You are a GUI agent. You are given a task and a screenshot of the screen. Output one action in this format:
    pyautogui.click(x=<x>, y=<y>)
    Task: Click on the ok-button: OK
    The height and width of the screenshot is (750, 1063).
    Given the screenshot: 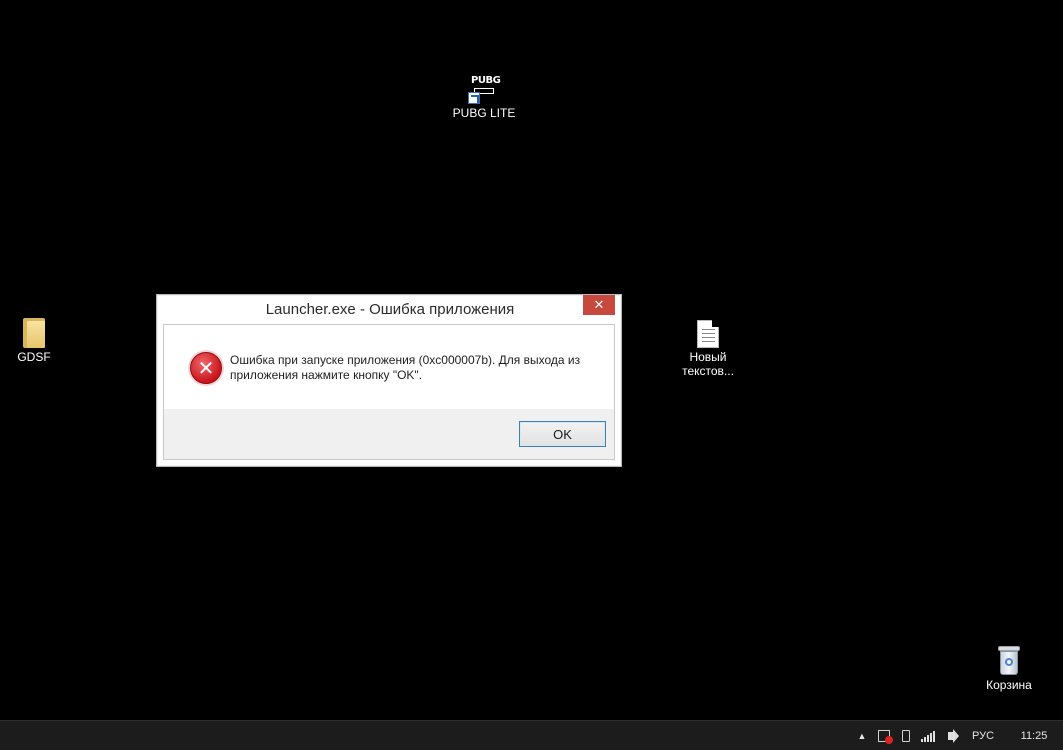 What is the action you would take?
    pyautogui.click(x=562, y=434)
    